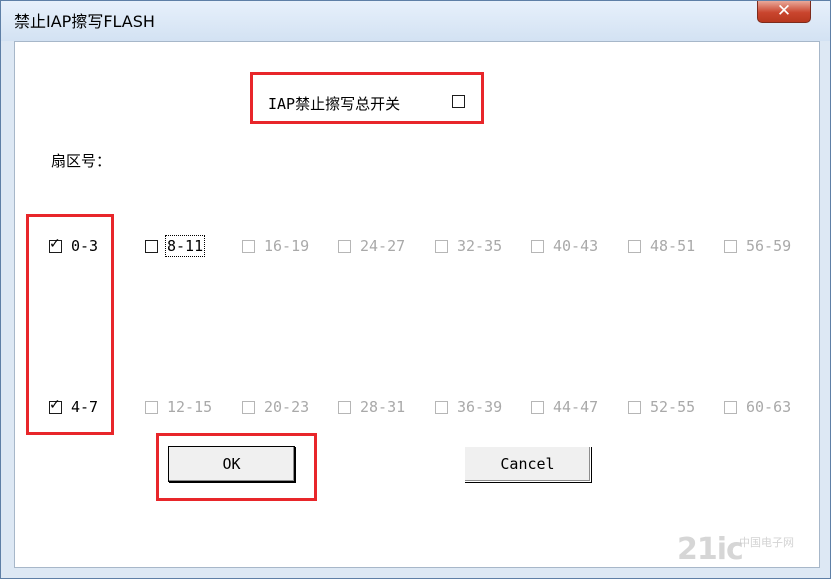  Describe the element at coordinates (382, 246) in the screenshot. I see `sector-label-24-27: 24-27` at that location.